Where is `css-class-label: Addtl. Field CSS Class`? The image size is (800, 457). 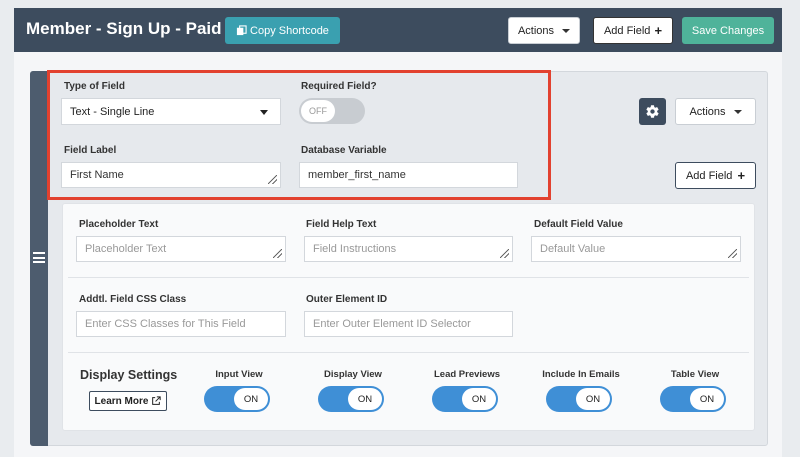
css-class-label: Addtl. Field CSS Class is located at coordinates (133, 299).